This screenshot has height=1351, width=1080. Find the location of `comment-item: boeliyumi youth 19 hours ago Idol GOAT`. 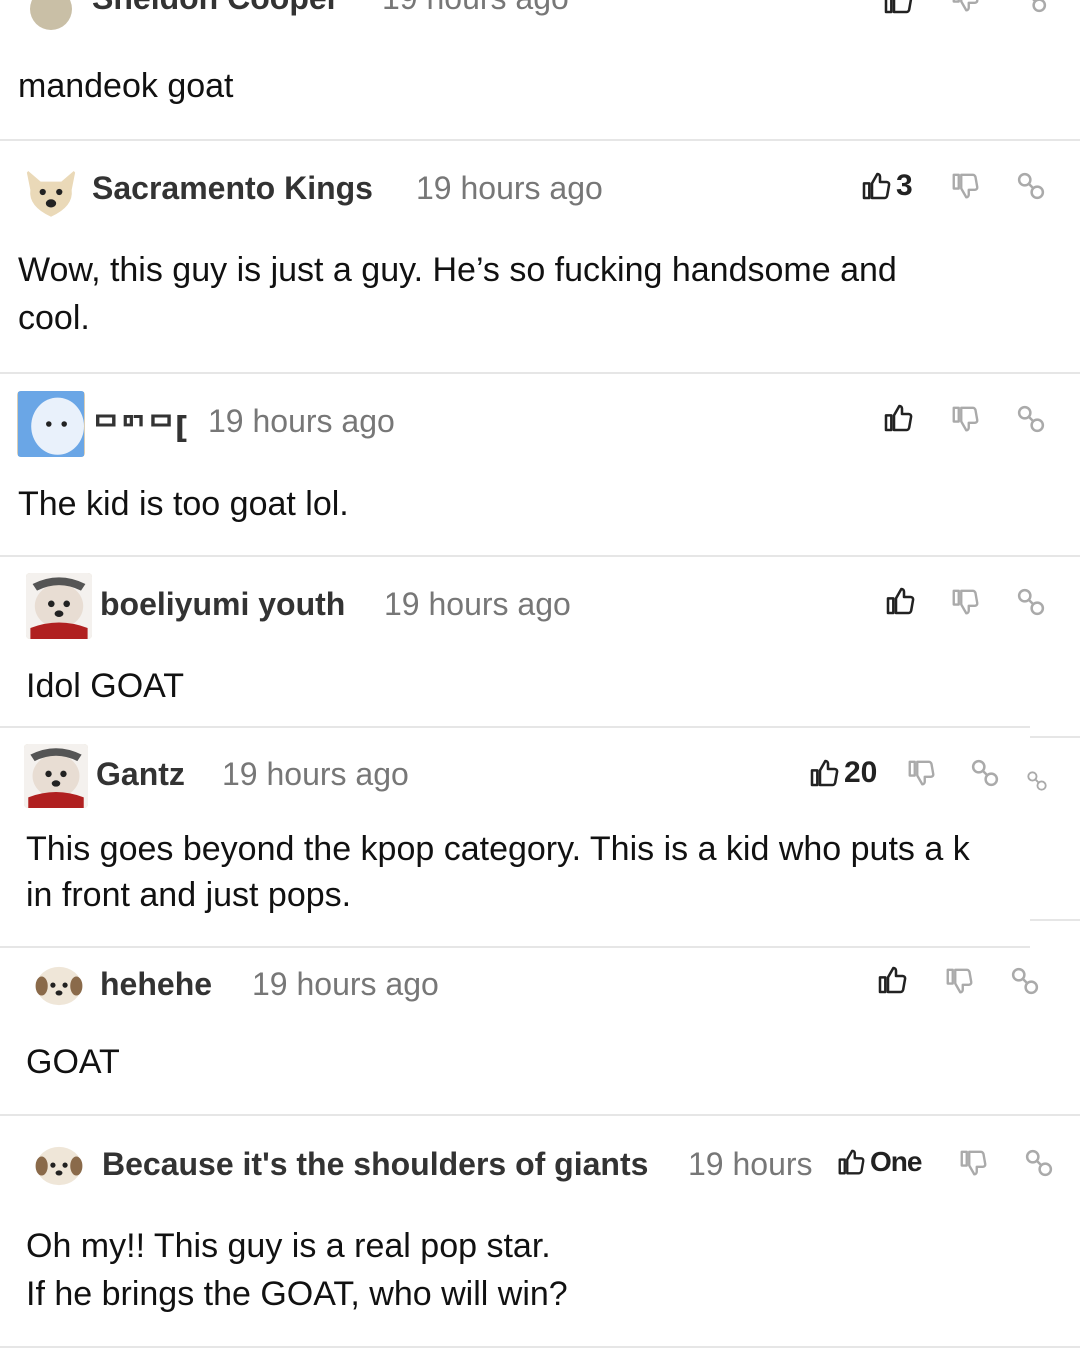

comment-item: boeliyumi youth 19 hours ago Idol GOAT is located at coordinates (540, 641).